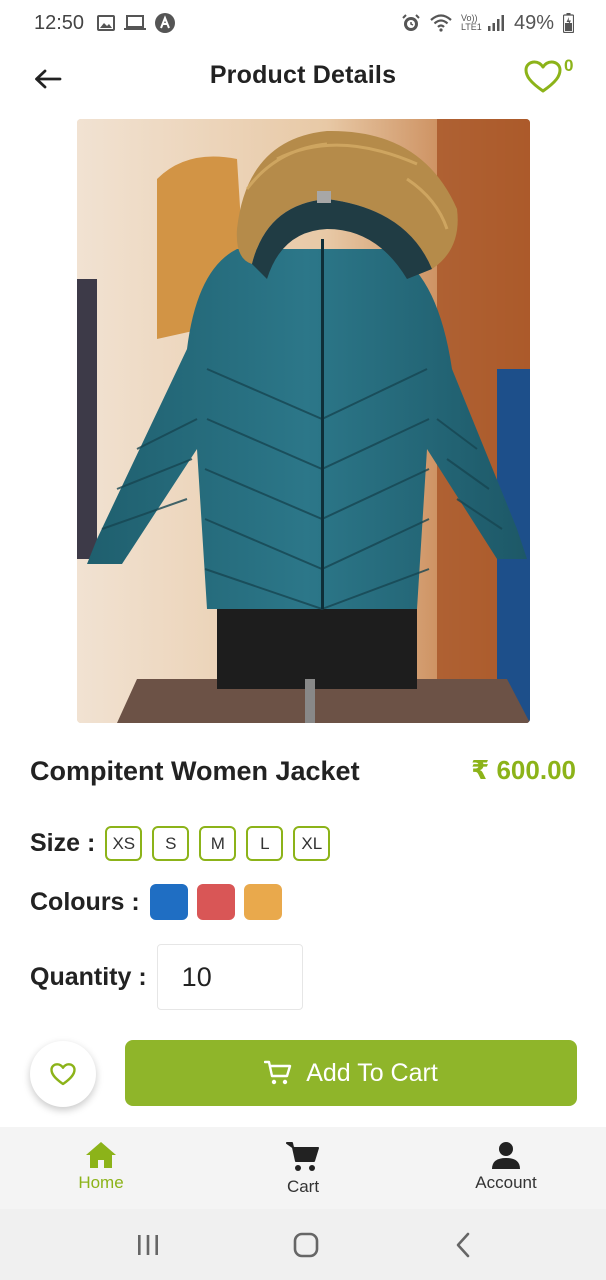 Image resolution: width=606 pixels, height=1280 pixels. I want to click on nav-home: Home, so click(101, 1167).